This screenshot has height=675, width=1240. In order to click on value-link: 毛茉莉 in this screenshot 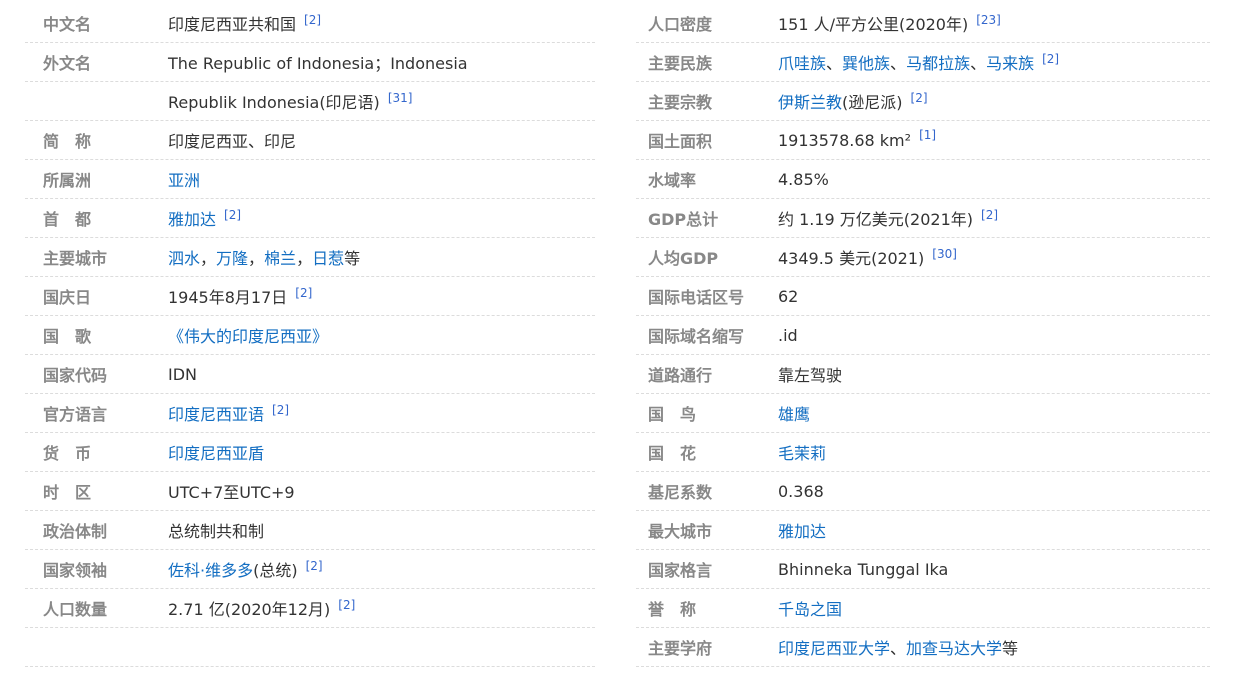, I will do `click(802, 453)`.